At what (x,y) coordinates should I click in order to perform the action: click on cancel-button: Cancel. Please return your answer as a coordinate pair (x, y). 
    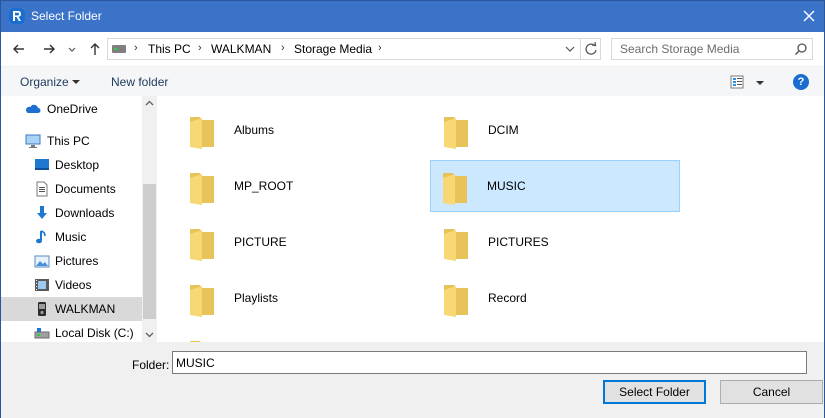
    Looking at the image, I should click on (771, 392).